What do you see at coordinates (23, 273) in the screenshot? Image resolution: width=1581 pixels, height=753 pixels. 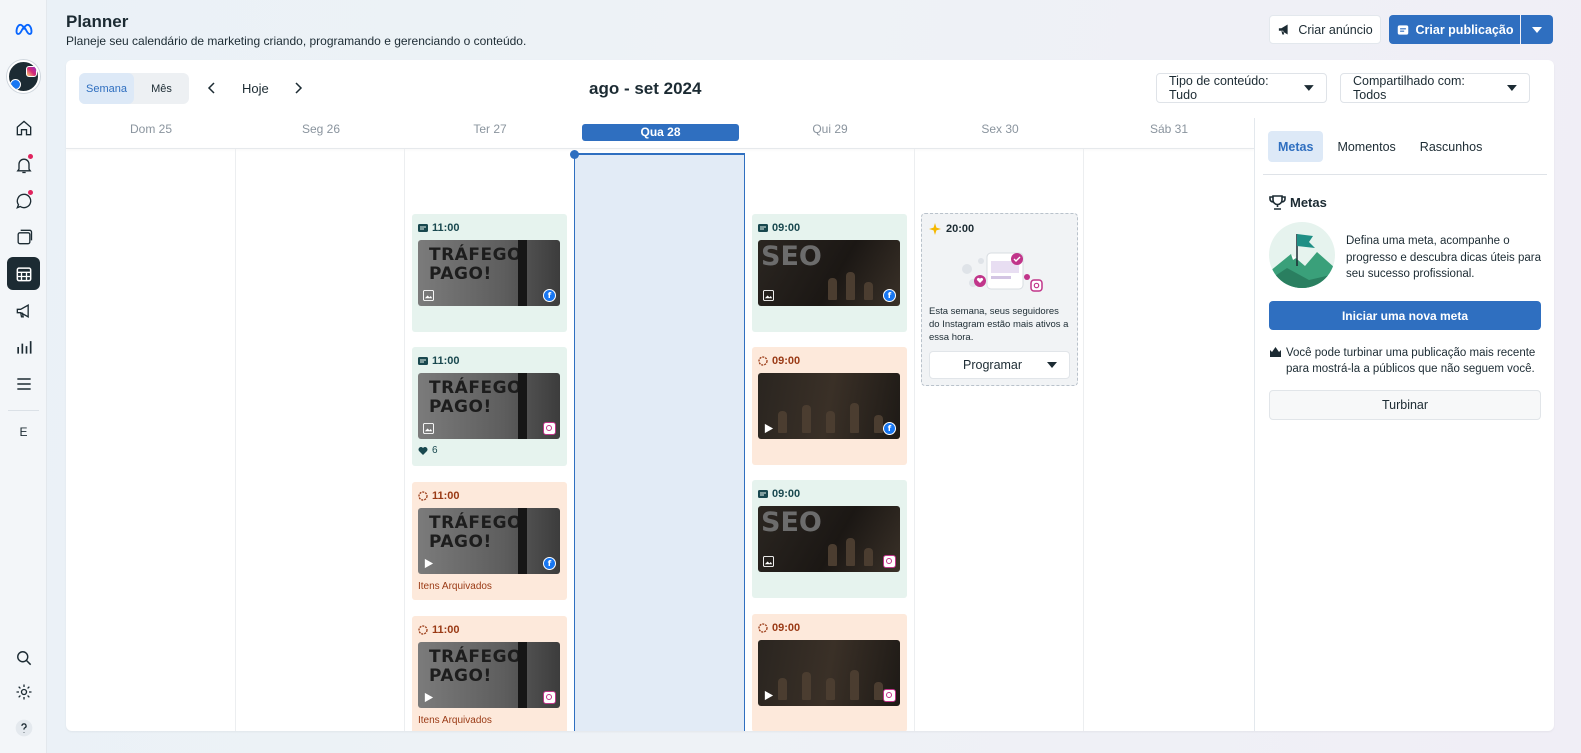 I see `planner-icon` at bounding box center [23, 273].